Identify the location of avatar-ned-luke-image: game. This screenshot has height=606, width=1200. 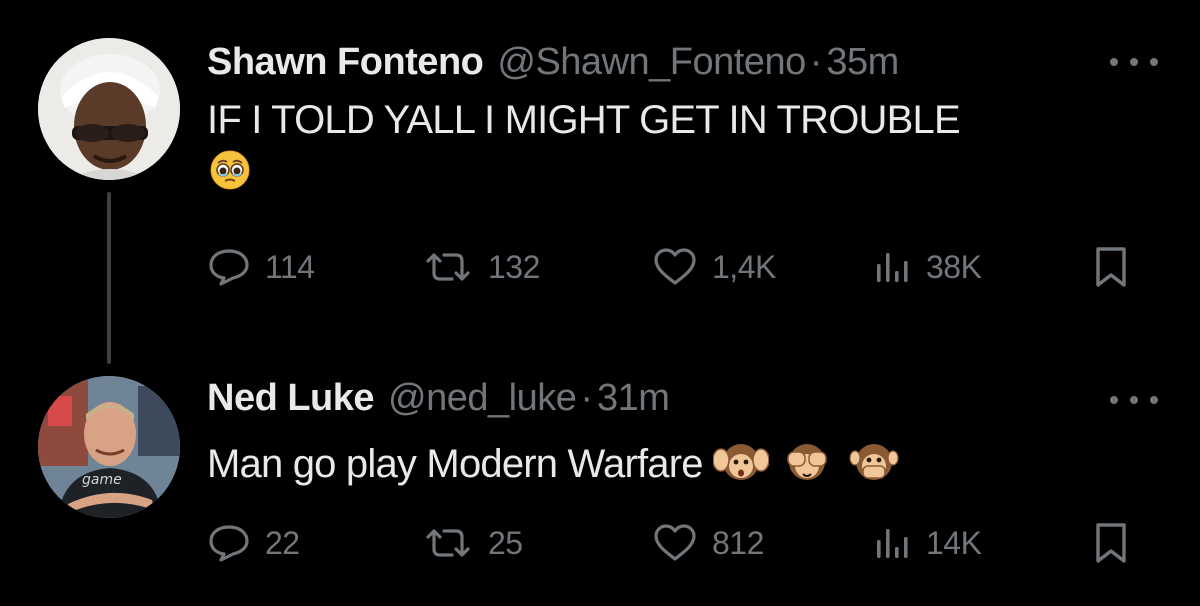
(109, 447).